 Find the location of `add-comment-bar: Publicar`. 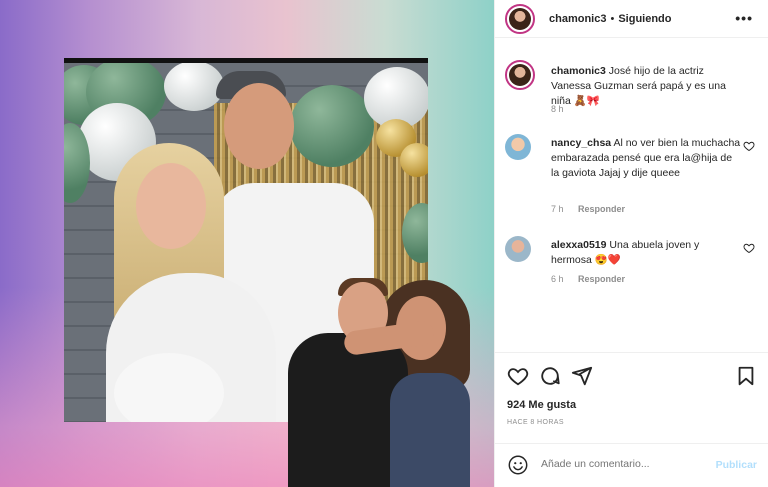

add-comment-bar: Publicar is located at coordinates (631, 465).